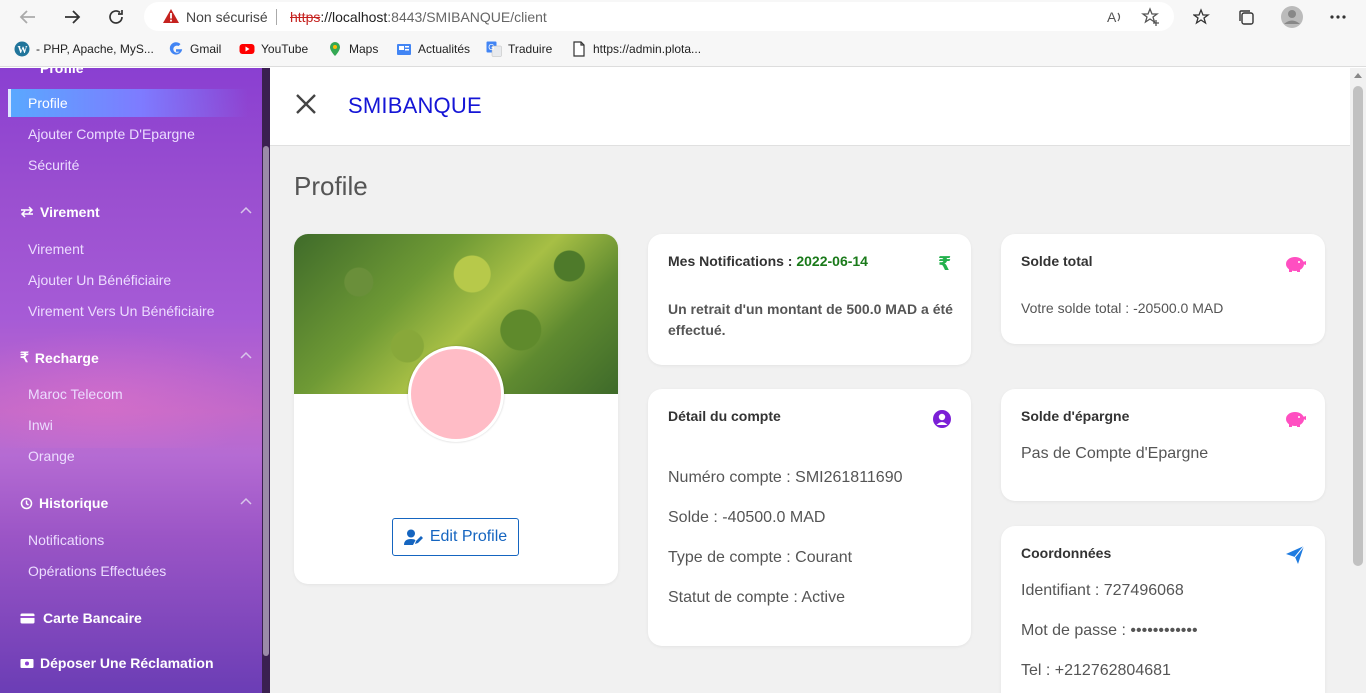 The width and height of the screenshot is (1366, 693). What do you see at coordinates (305, 17) in the screenshot?
I see `url-protocol: https` at bounding box center [305, 17].